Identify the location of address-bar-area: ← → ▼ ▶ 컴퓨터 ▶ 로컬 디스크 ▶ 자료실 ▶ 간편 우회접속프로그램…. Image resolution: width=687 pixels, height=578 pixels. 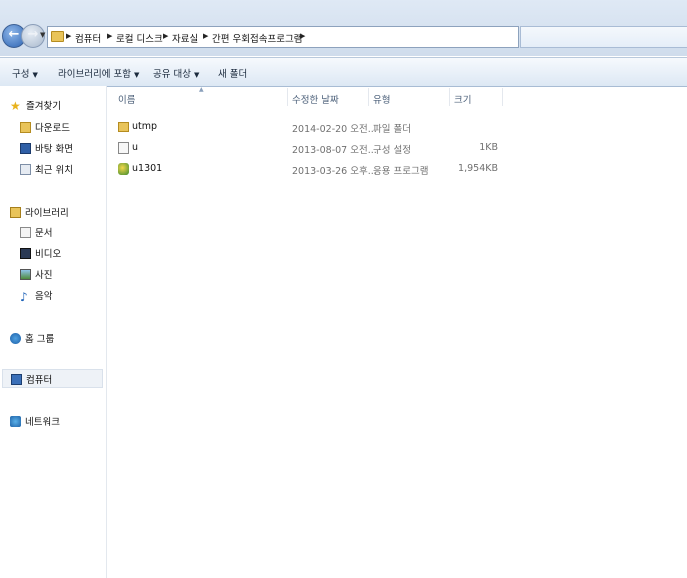
(343, 28).